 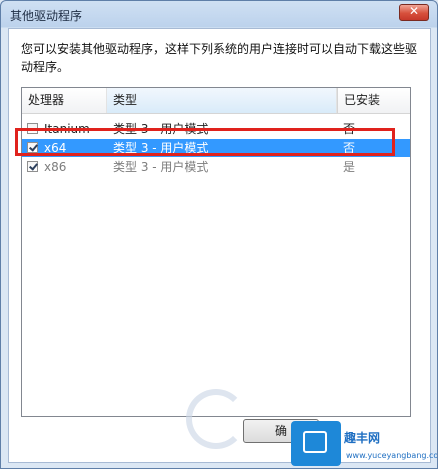 I want to click on watermark-swirl-icon, so click(x=216, y=419).